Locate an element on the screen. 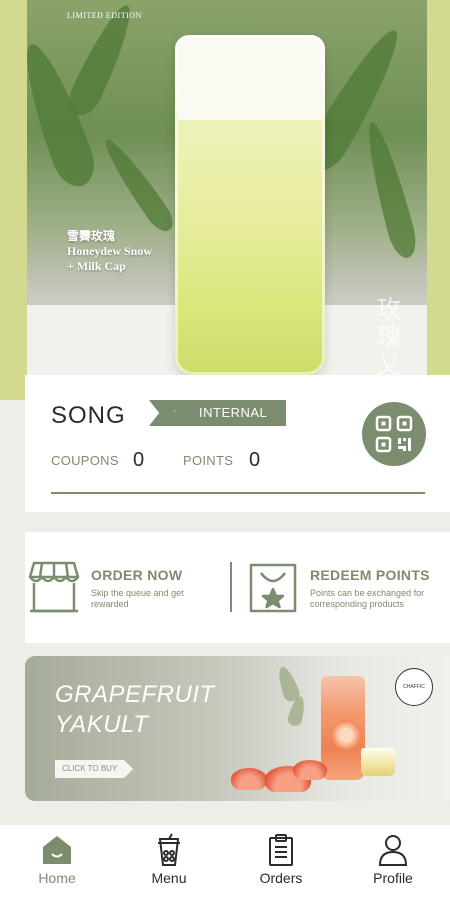  nav-orders-label: Orders is located at coordinates (281, 878).